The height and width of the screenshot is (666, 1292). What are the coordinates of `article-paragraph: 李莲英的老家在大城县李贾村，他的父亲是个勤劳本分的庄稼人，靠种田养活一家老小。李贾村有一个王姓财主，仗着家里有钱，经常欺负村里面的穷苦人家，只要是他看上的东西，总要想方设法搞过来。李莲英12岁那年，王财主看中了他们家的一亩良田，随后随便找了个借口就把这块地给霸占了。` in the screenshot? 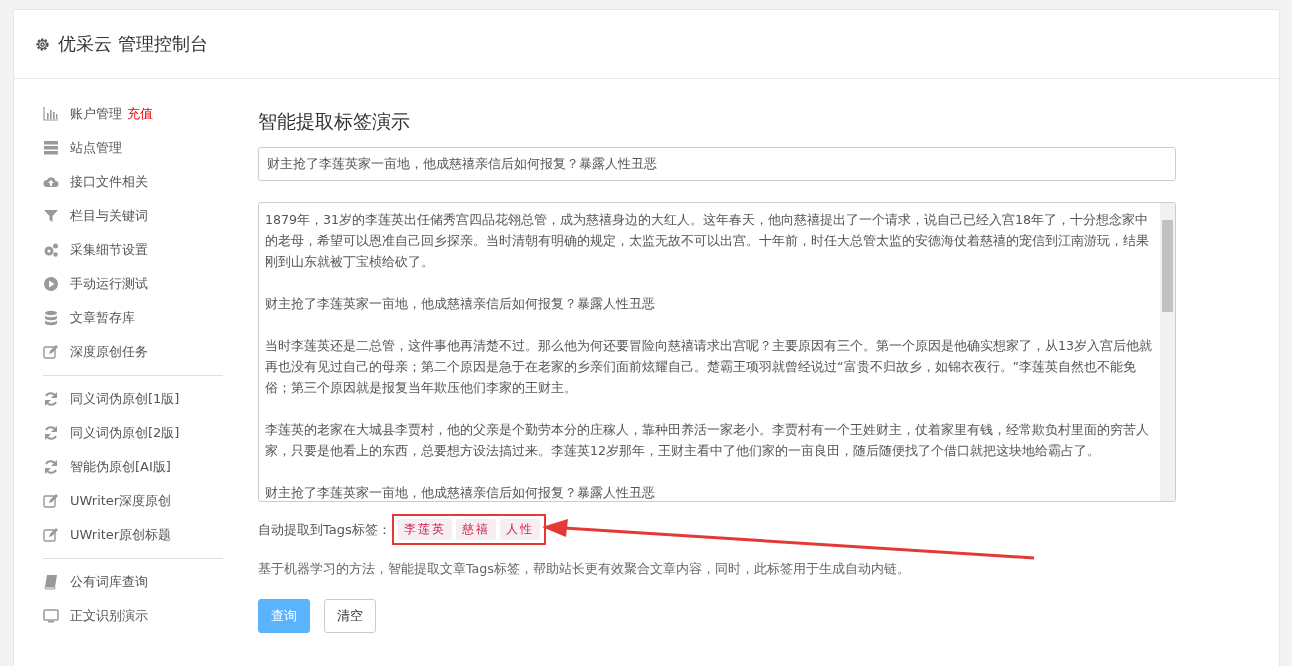 It's located at (707, 440).